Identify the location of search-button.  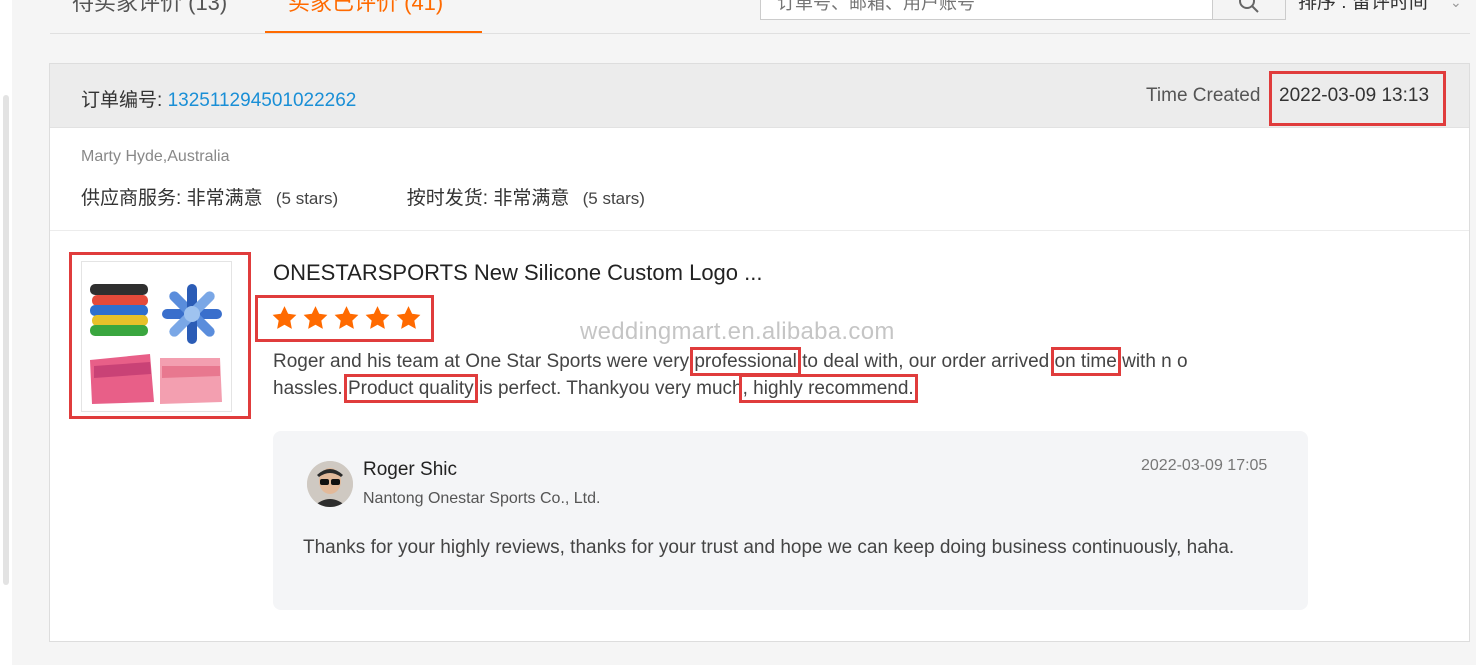
(1249, 10).